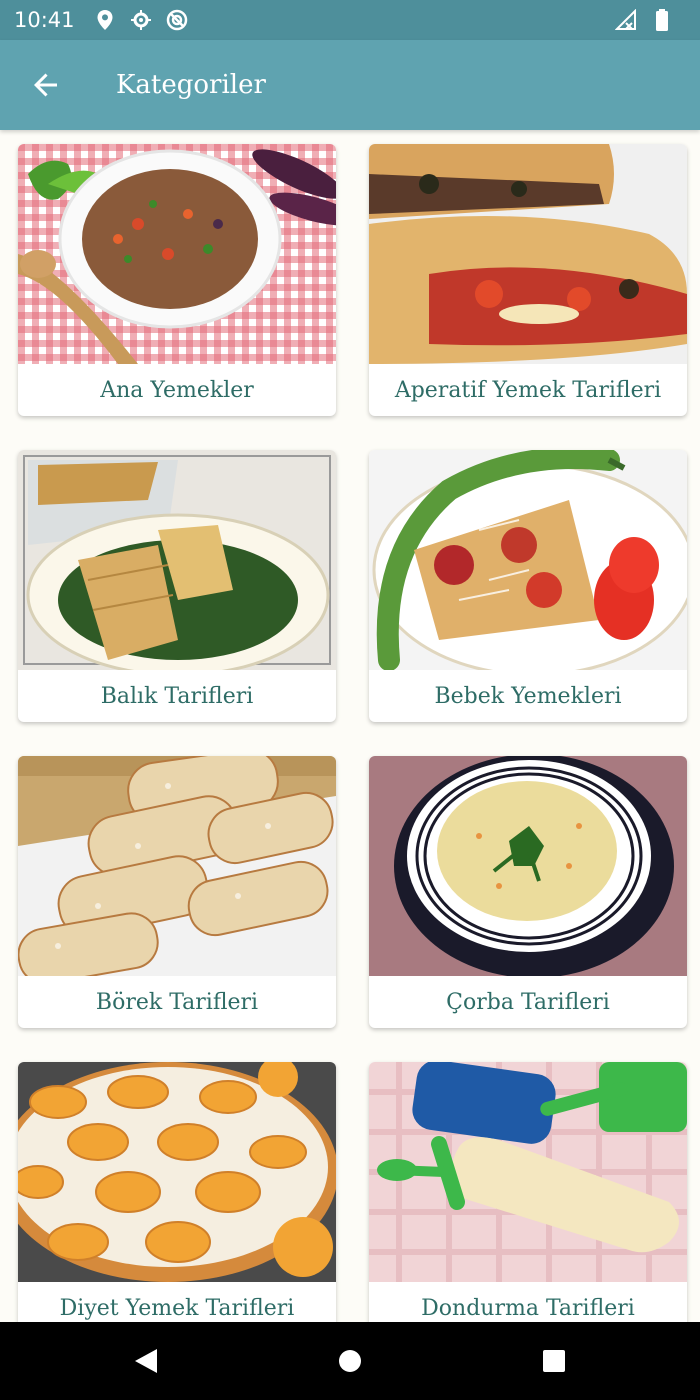  Describe the element at coordinates (177, 866) in the screenshot. I see `borek-rolls-photo` at that location.